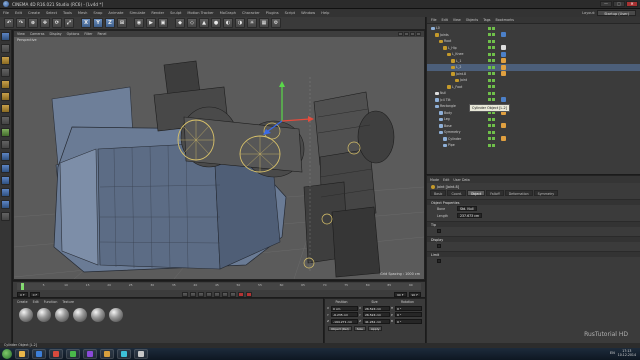 The height and width of the screenshot is (360, 640). What do you see at coordinates (446, 180) in the screenshot?
I see `am-menu-edit: Edit` at bounding box center [446, 180].